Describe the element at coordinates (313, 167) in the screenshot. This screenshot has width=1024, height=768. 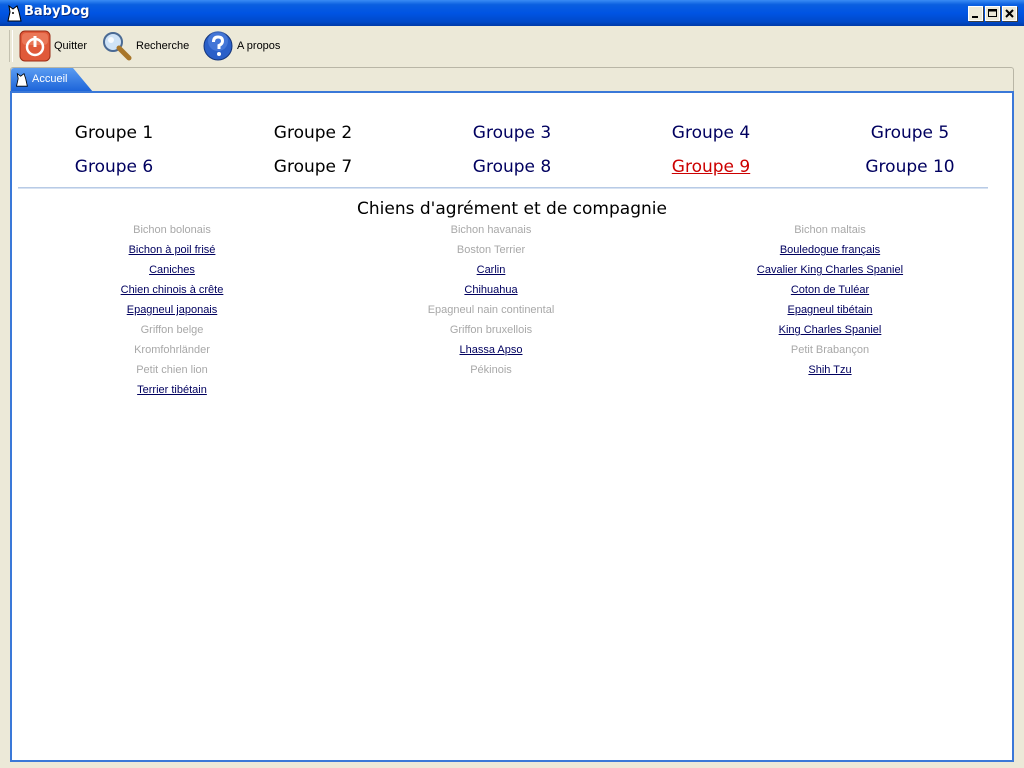
I see `group-link: Groupe 7` at that location.